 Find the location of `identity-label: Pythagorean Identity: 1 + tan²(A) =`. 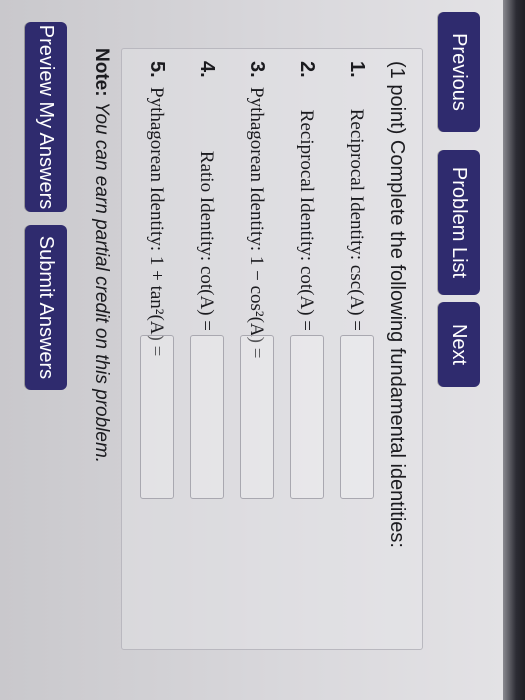

identity-label: Pythagorean Identity: 1 + tan²(A) = is located at coordinates (156, 222).